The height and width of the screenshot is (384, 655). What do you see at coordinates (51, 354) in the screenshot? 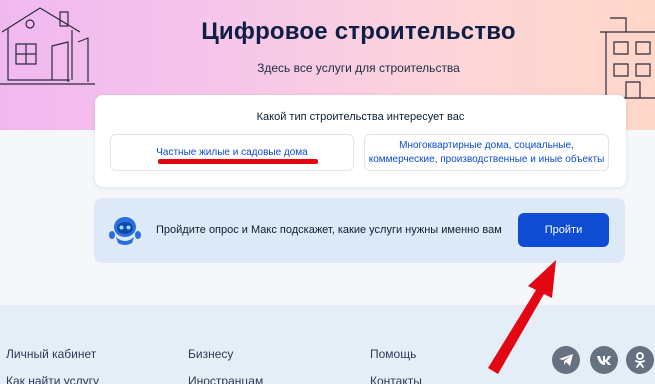
I see `footer-link-personal-account: Личный кабинет` at bounding box center [51, 354].